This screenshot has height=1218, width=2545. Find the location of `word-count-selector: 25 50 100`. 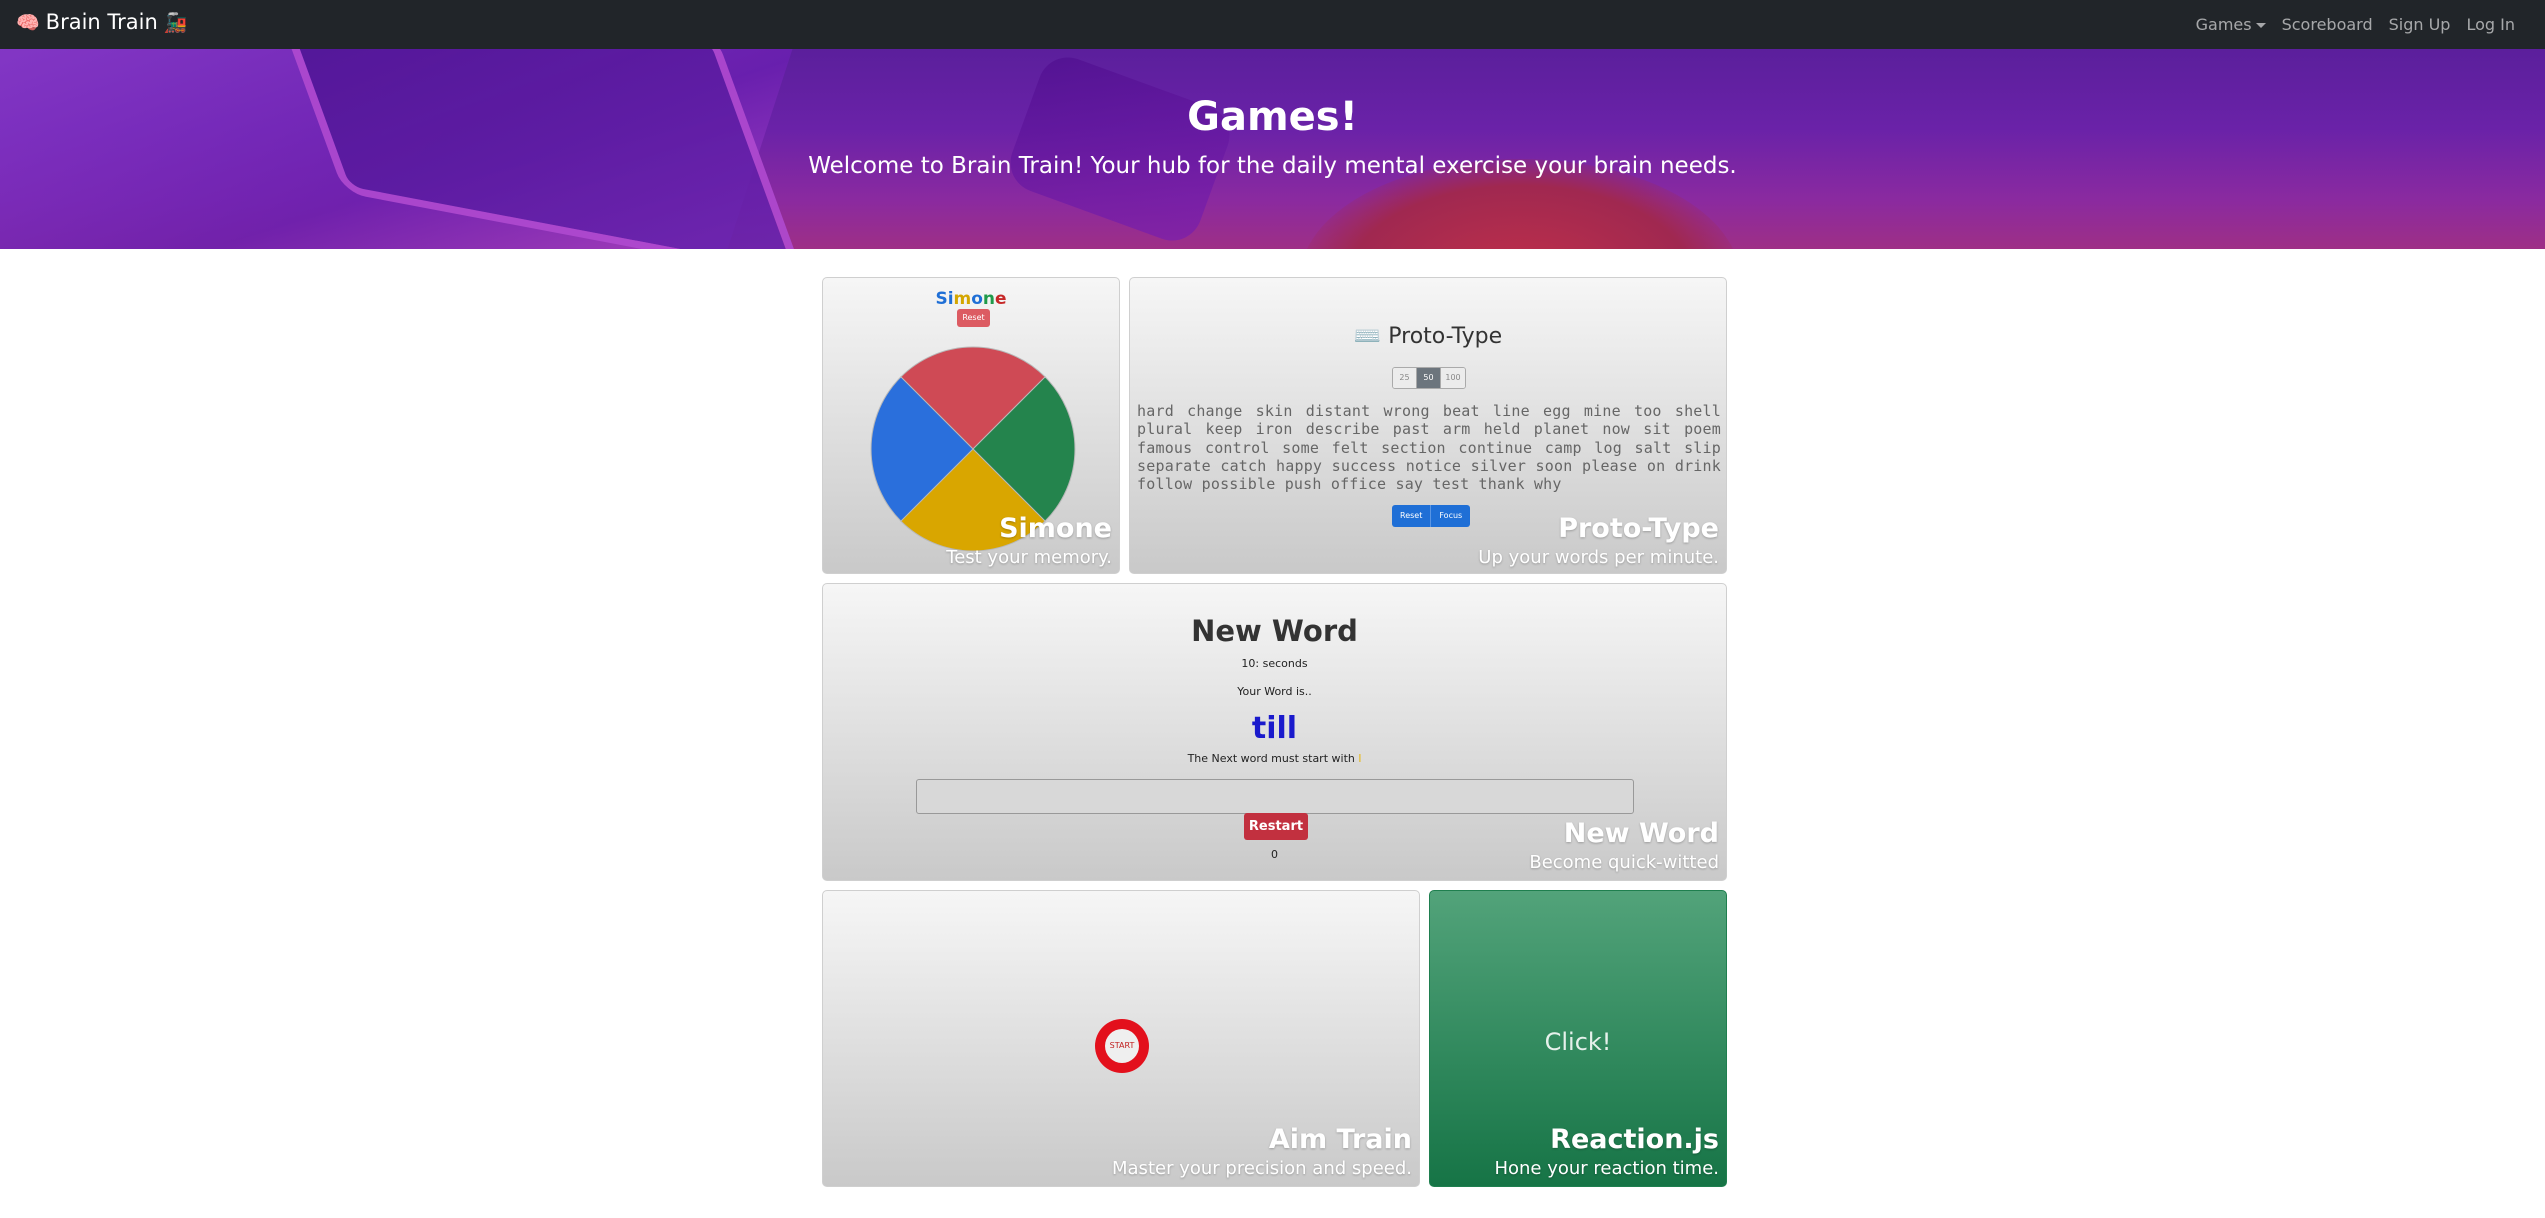

word-count-selector: 25 50 100 is located at coordinates (1429, 378).